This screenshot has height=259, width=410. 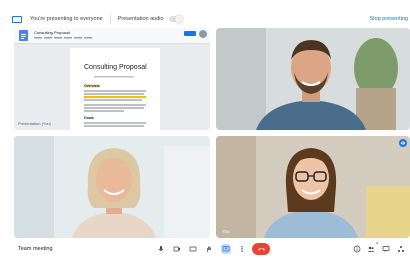 I want to click on doc-subtitle, so click(x=114, y=78).